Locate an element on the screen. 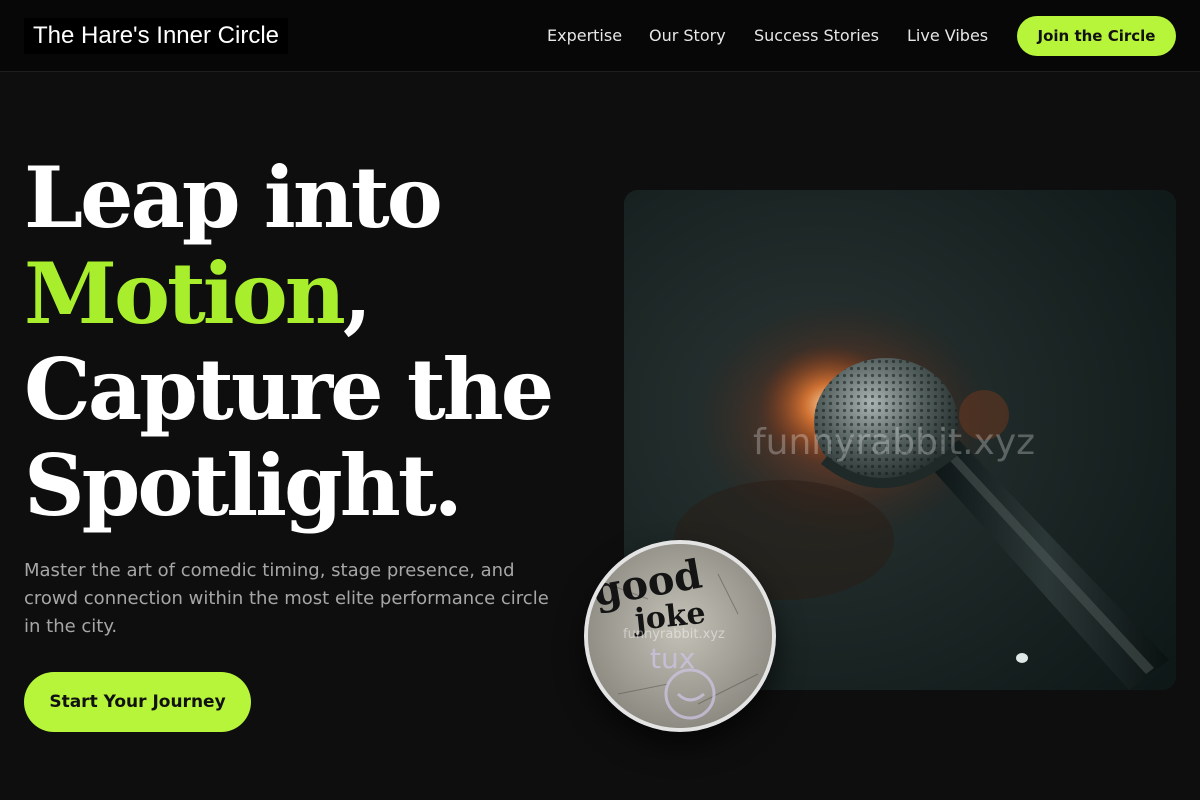 Image resolution: width=1200 pixels, height=800 pixels. nav-link-live-vibes: Live Vibes is located at coordinates (947, 36).